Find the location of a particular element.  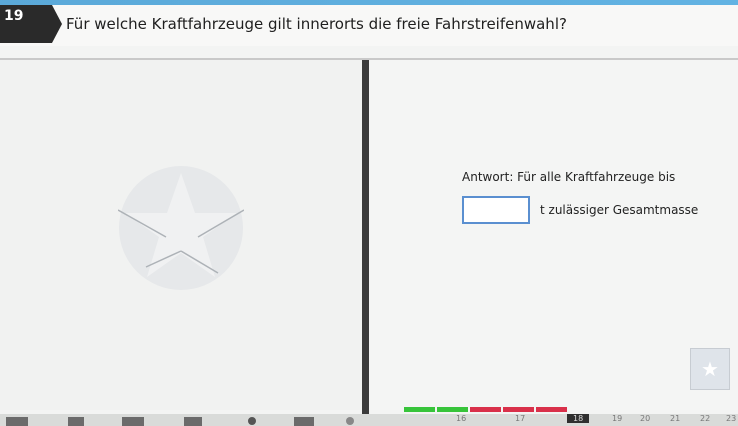

nav-number: 16 is located at coordinates (461, 418).